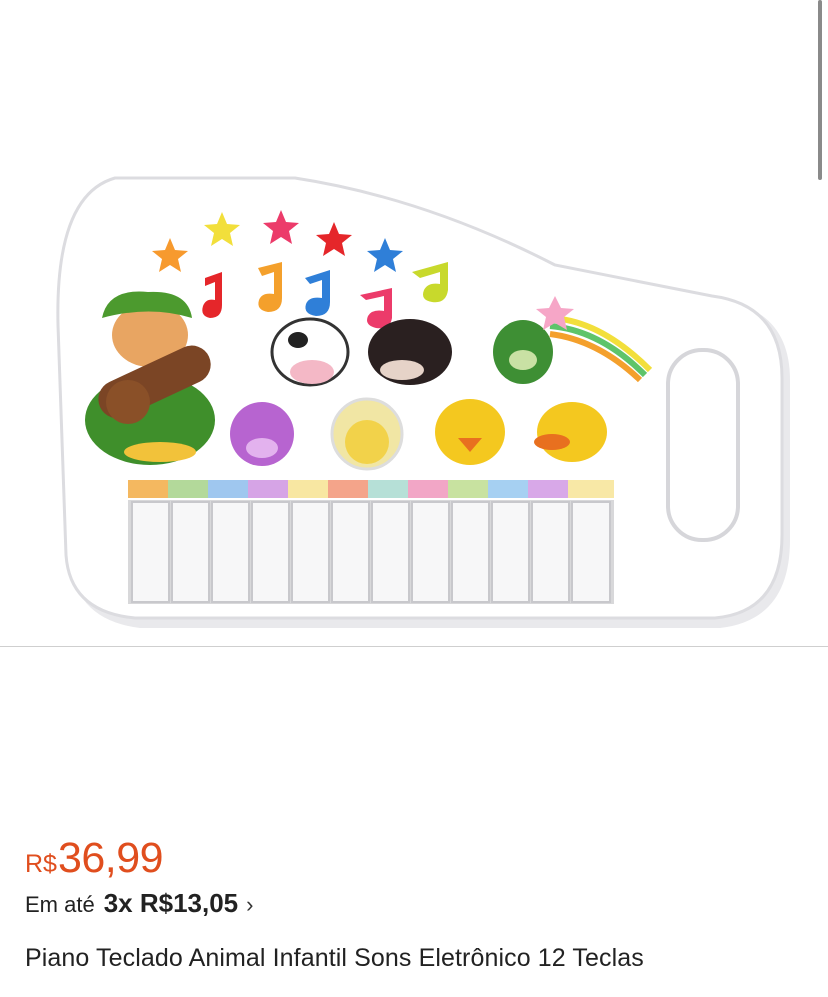 The width and height of the screenshot is (828, 997). I want to click on scrollbar, so click(820, 90).